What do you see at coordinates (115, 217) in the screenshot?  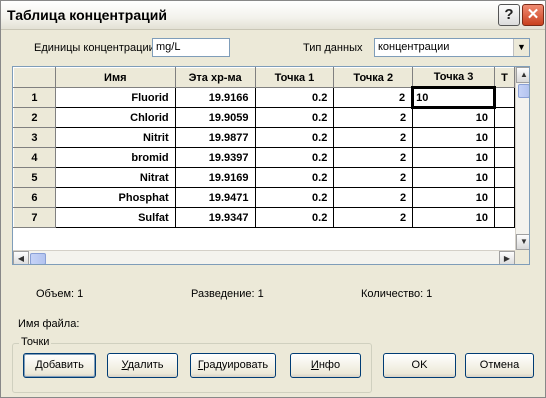 I see `name-cell: Sulfat` at bounding box center [115, 217].